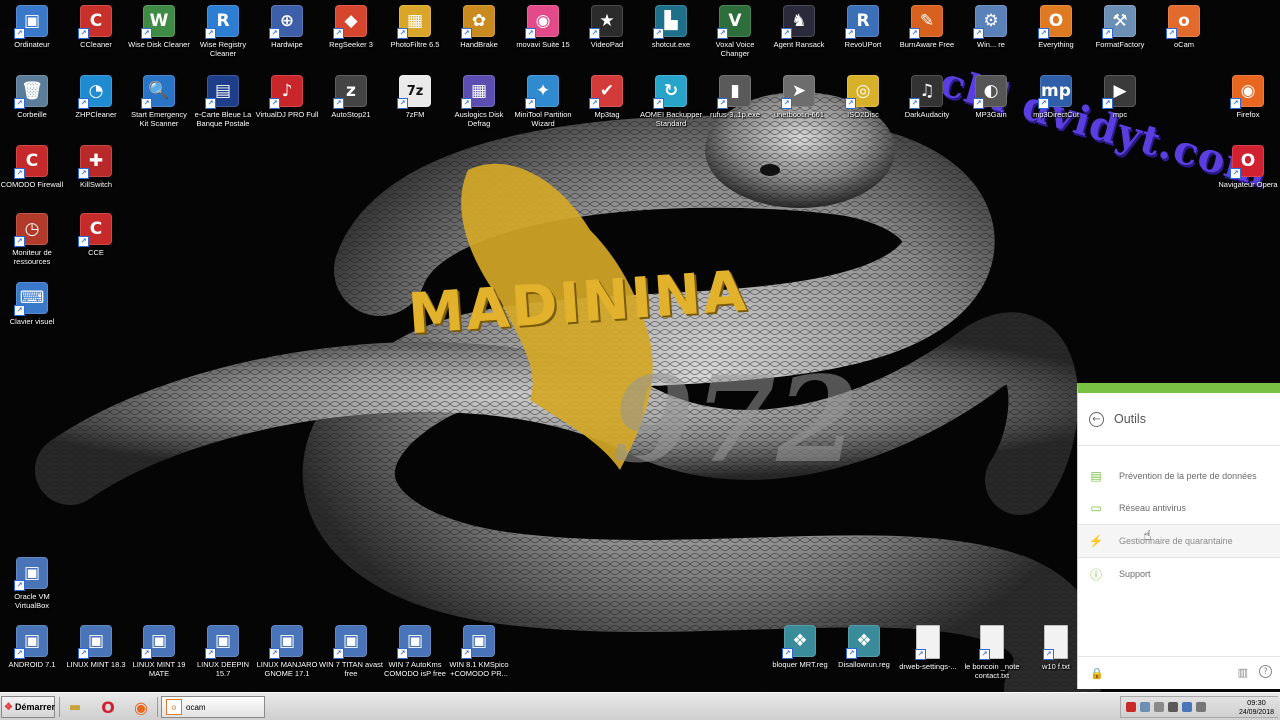  I want to click on desktop-icon-minitool: ✦ ↗ MiniTool Partition Wizard, so click(543, 101).